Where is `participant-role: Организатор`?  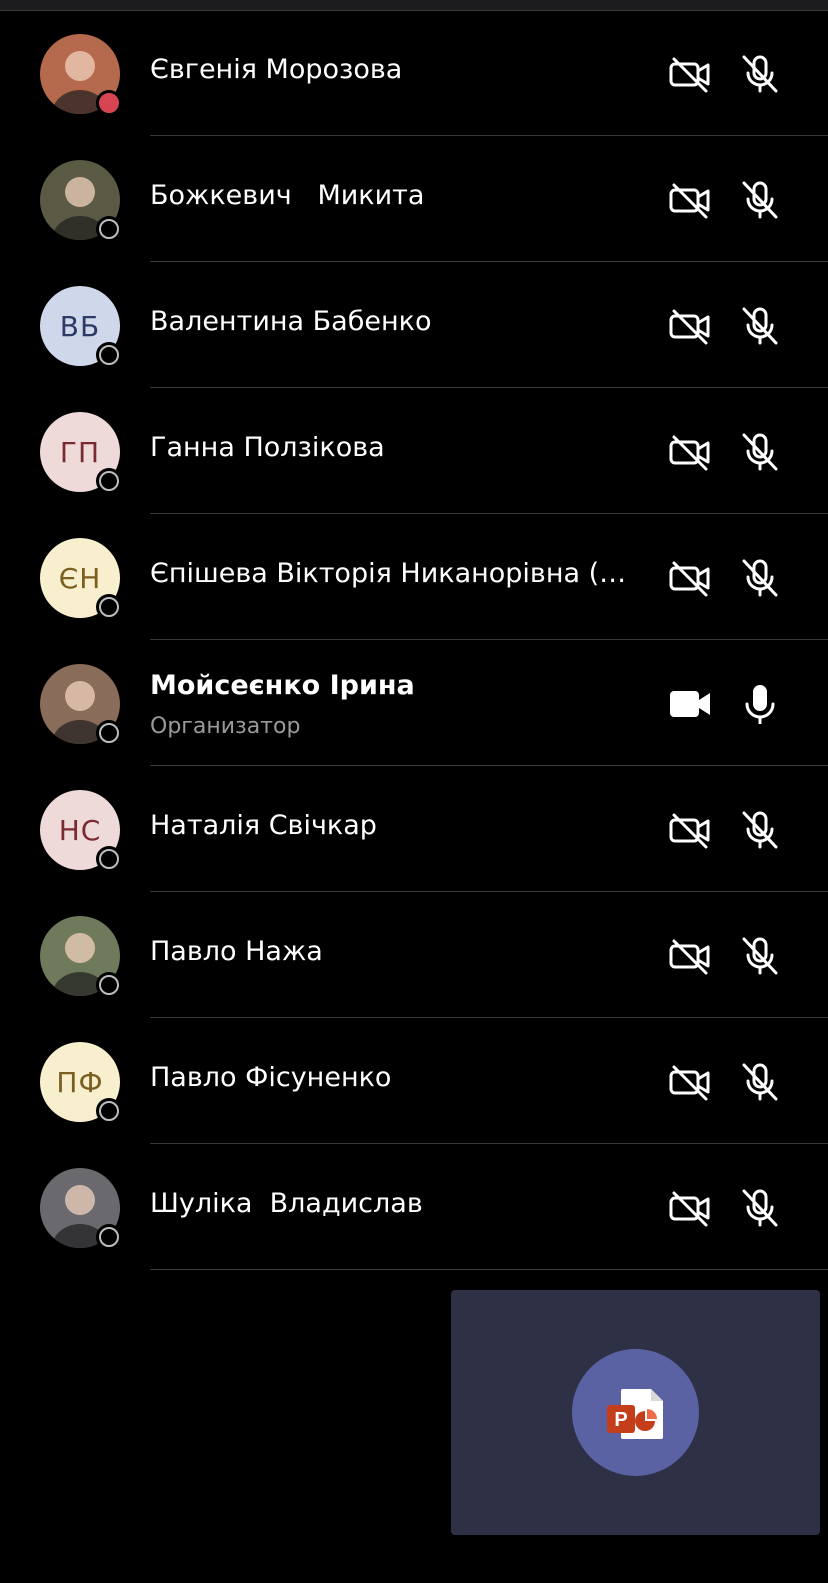 participant-role: Организатор is located at coordinates (225, 726).